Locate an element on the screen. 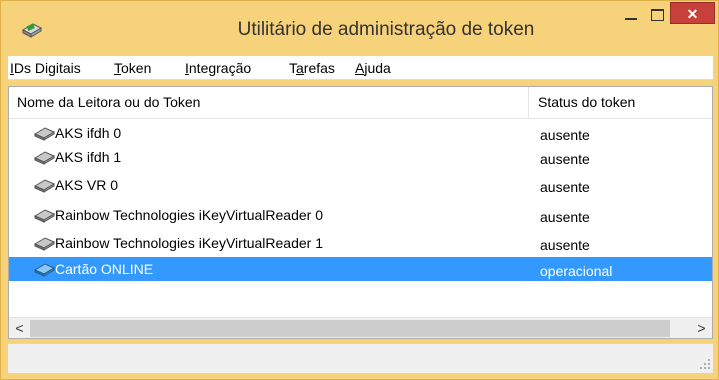 This screenshot has height=380, width=719. close-icon: ✕ is located at coordinates (692, 14).